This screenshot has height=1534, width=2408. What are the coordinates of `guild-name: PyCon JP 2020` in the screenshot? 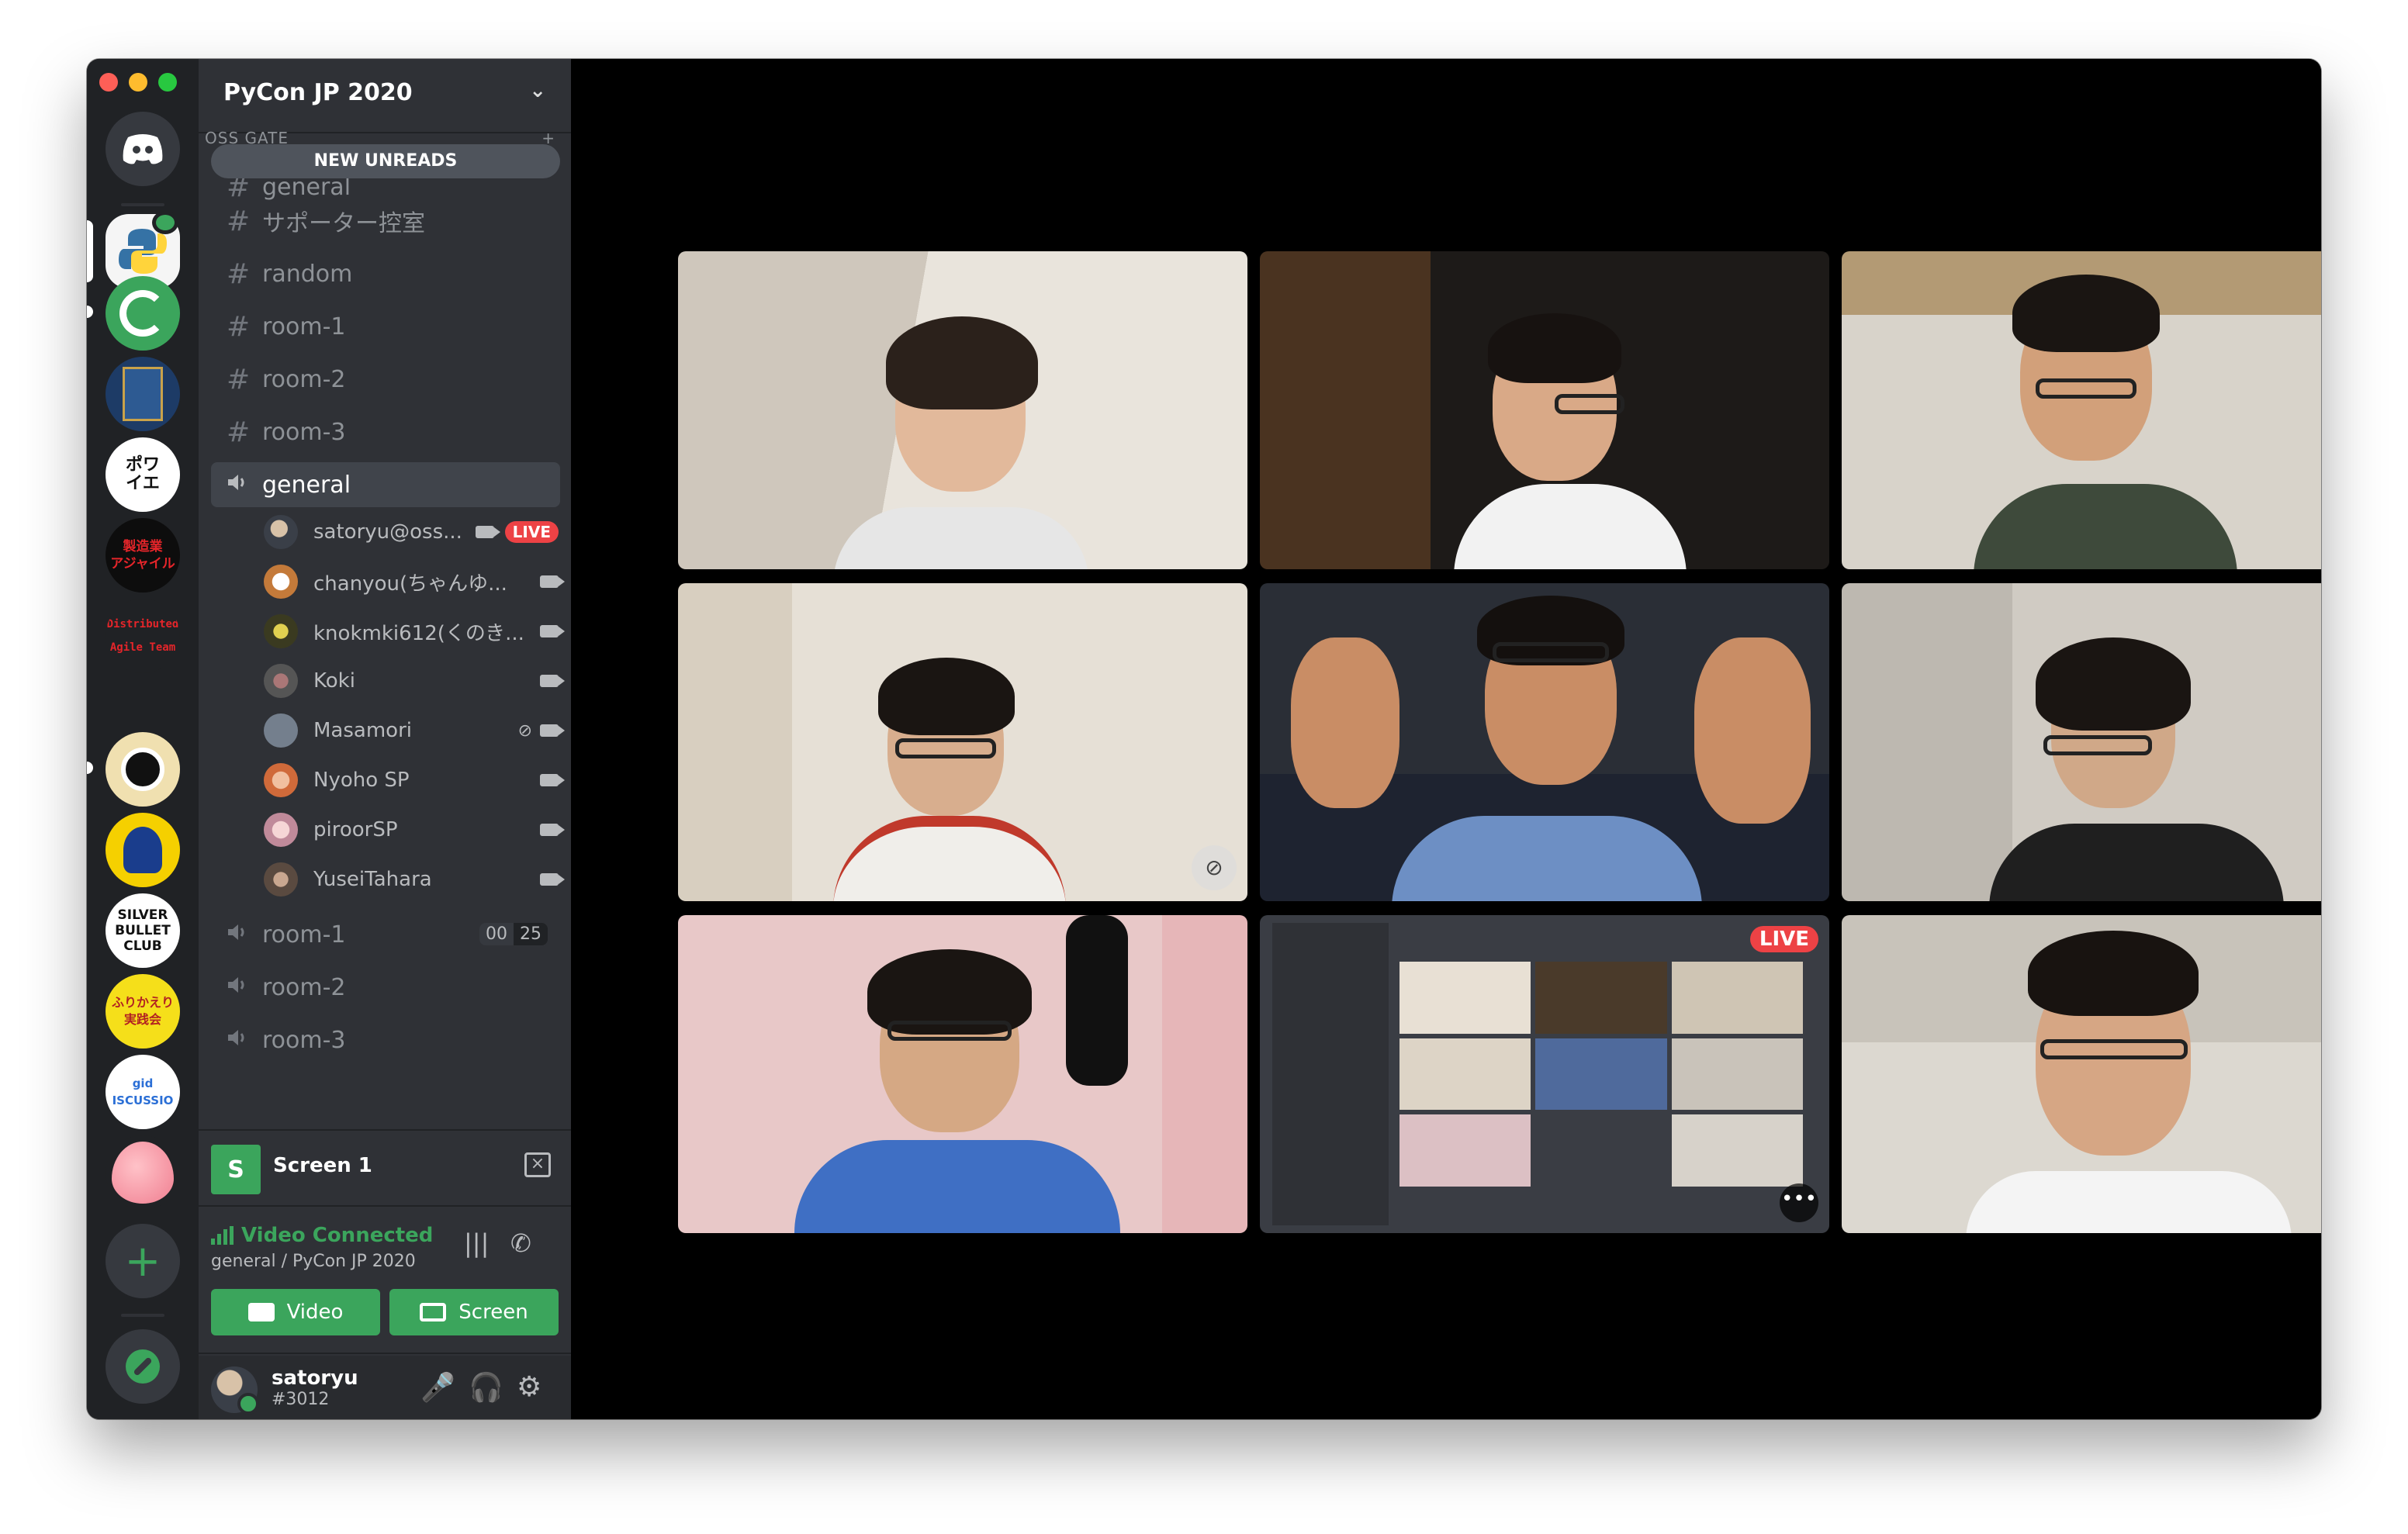 It's located at (318, 92).